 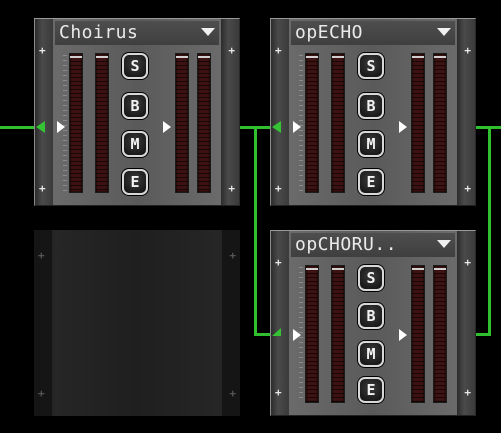 What do you see at coordinates (483, 334) in the screenshot?
I see `wire-output-opchorus` at bounding box center [483, 334].